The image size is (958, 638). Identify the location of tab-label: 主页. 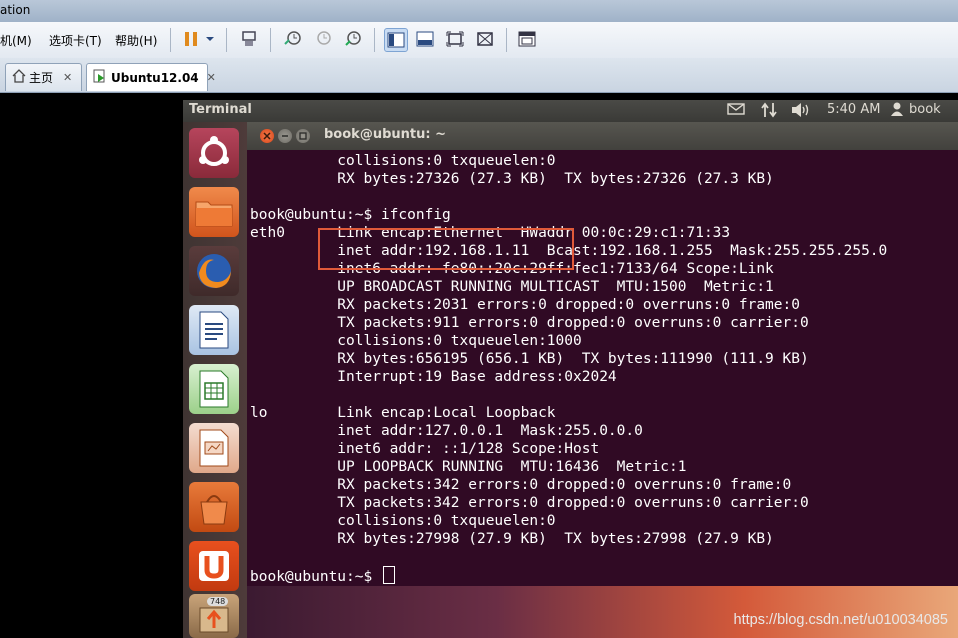
(41, 78).